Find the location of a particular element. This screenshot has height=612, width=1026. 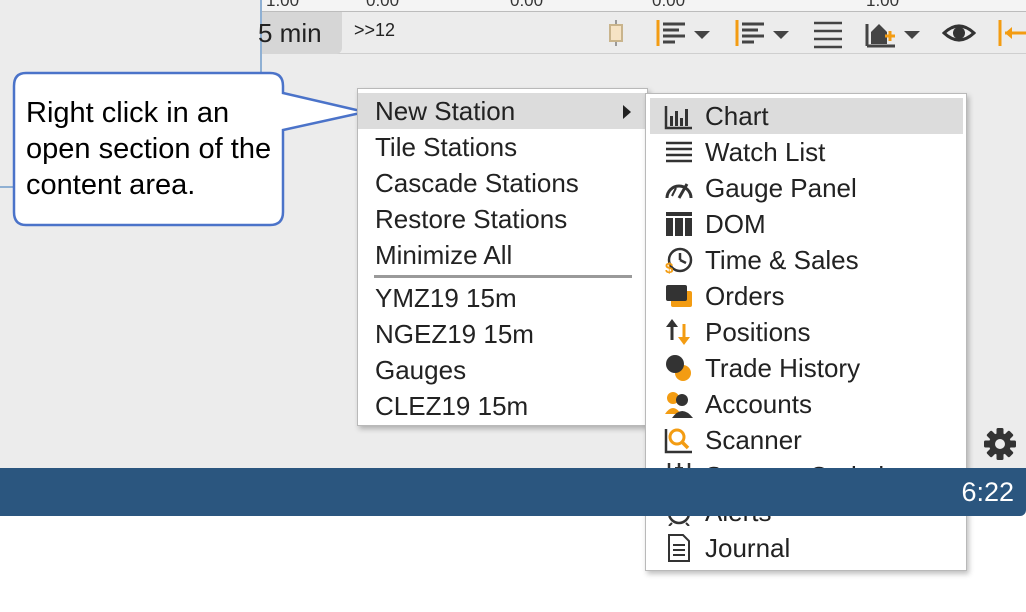

studies-dropdown-icon is located at coordinates (764, 33).